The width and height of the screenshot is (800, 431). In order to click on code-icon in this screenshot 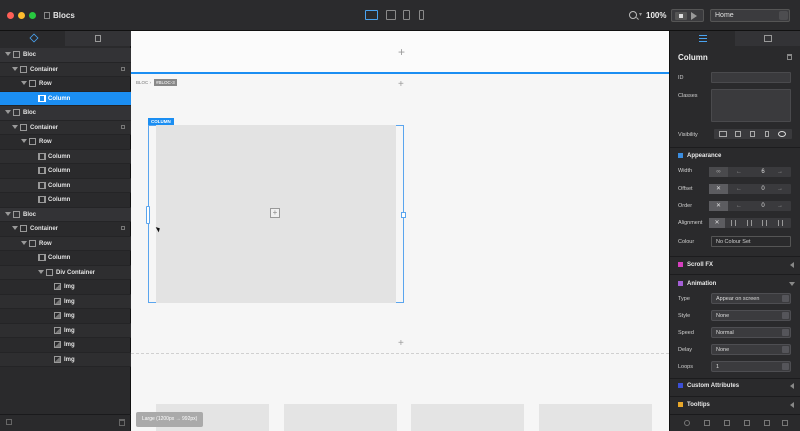, I will do `click(767, 423)`.